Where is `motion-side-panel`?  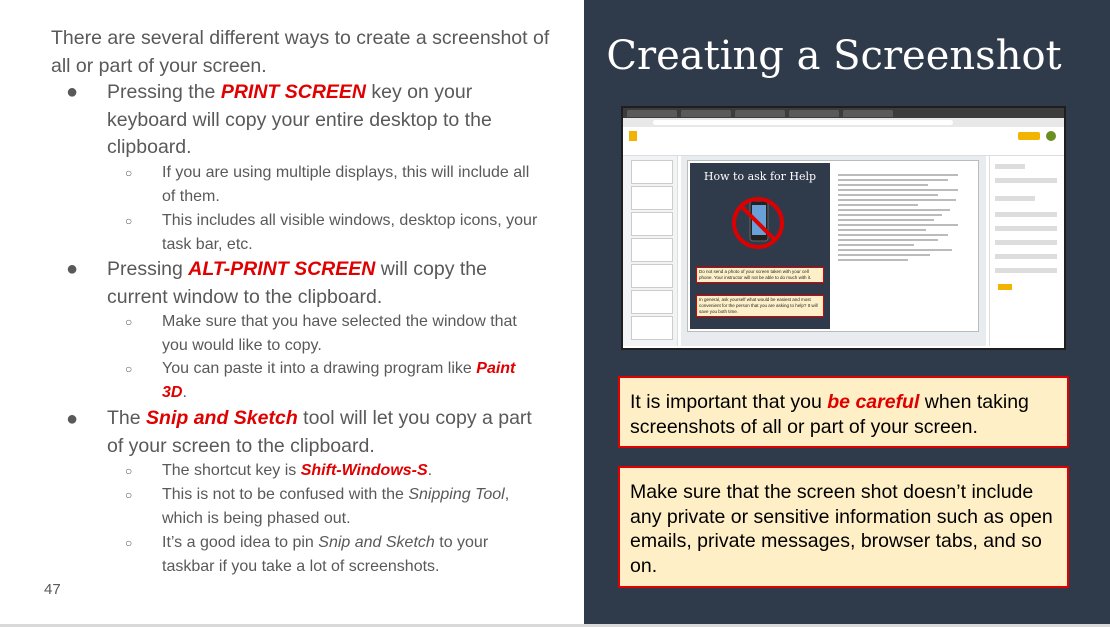 motion-side-panel is located at coordinates (1026, 251).